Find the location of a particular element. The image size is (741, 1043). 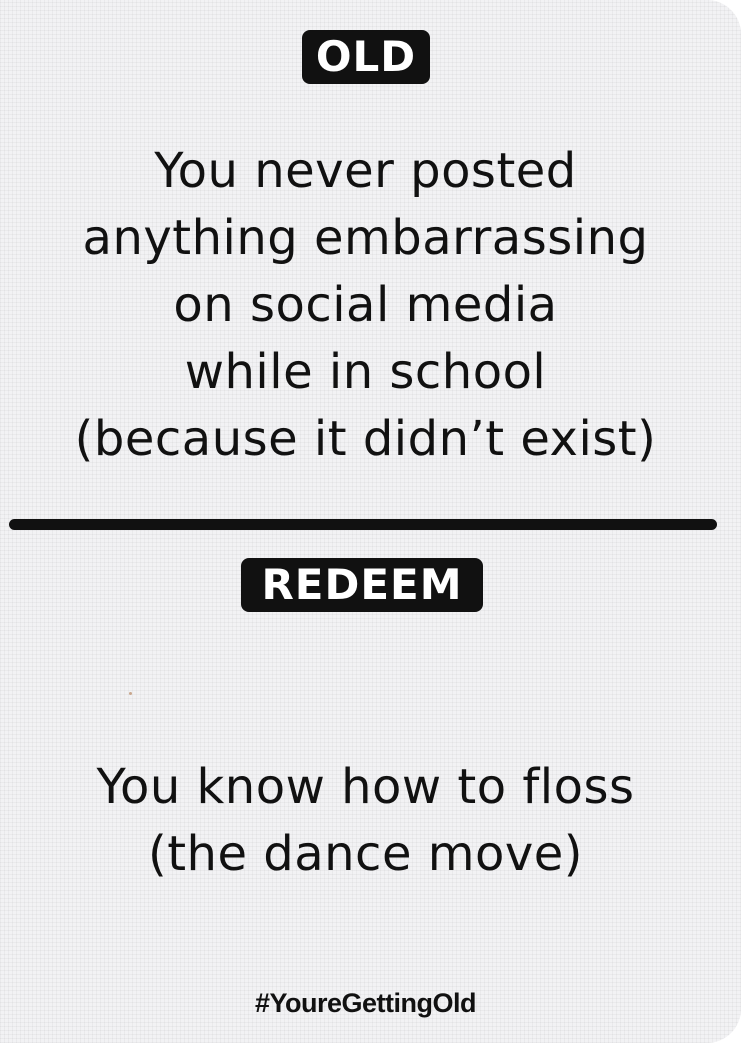

section-divider is located at coordinates (363, 524).